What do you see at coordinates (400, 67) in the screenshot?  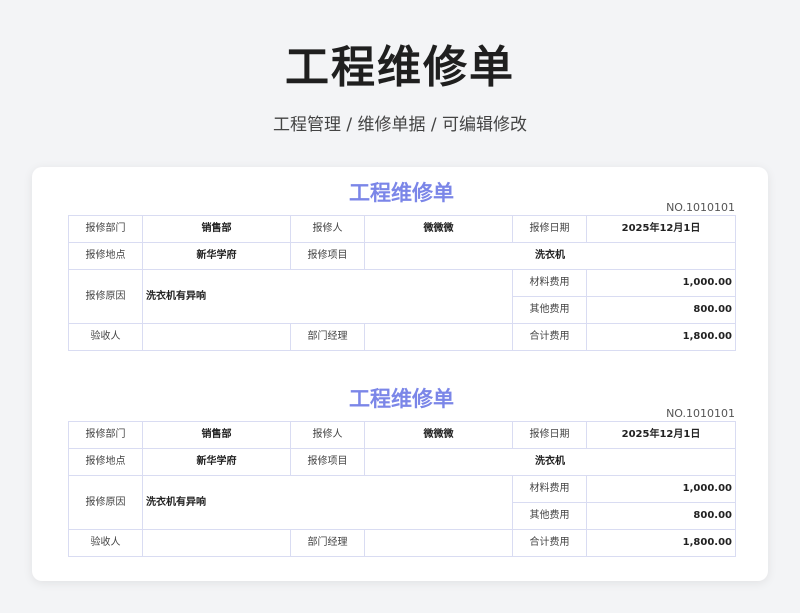 I see `page-title: 工程维修单` at bounding box center [400, 67].